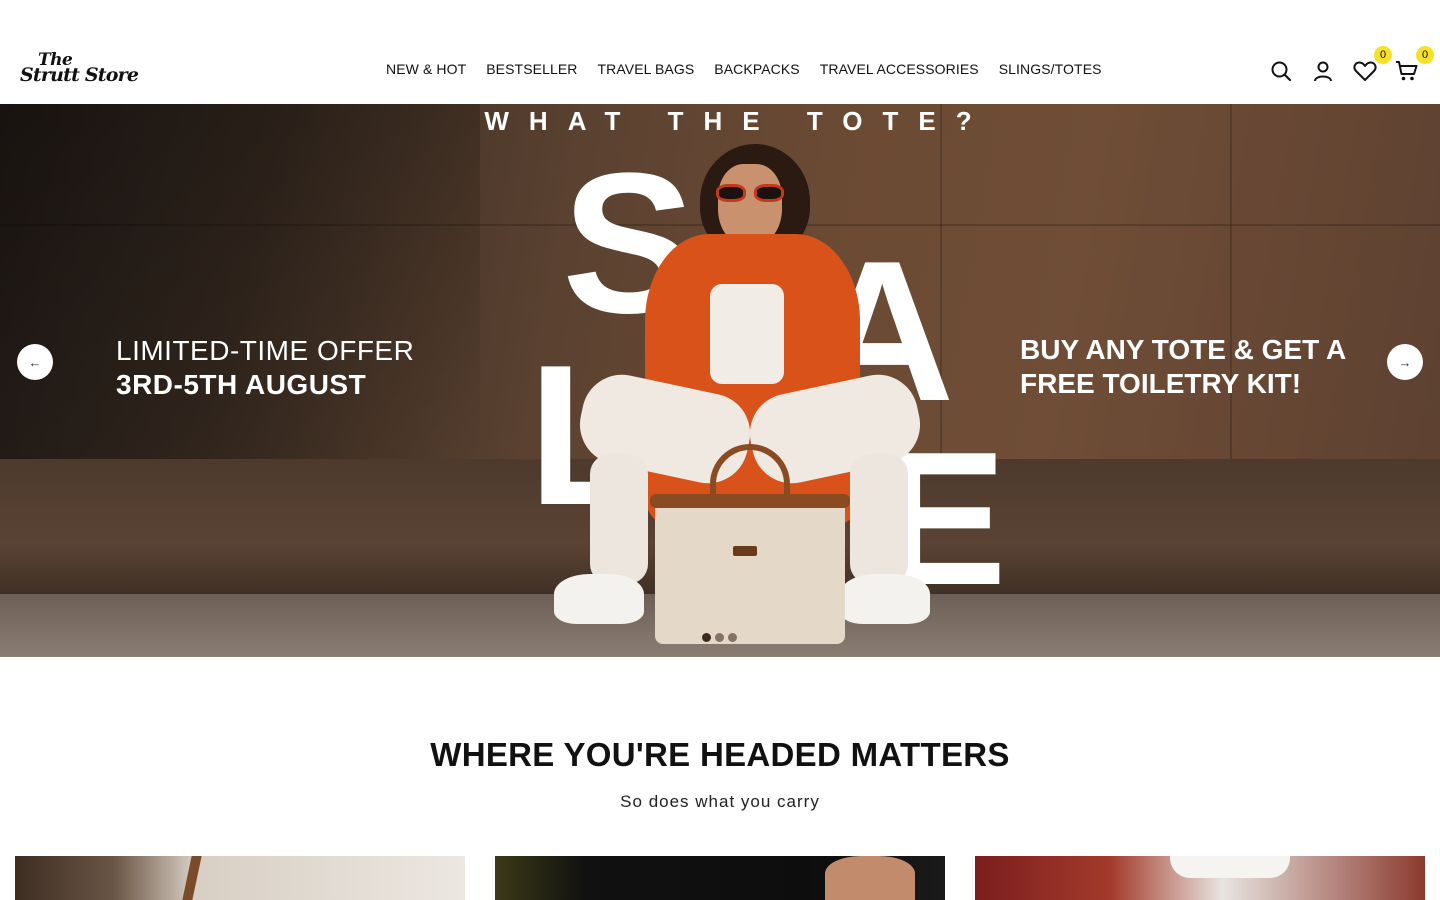 Image resolution: width=1440 pixels, height=900 pixels. Describe the element at coordinates (619, 519) in the screenshot. I see `leg-left` at that location.